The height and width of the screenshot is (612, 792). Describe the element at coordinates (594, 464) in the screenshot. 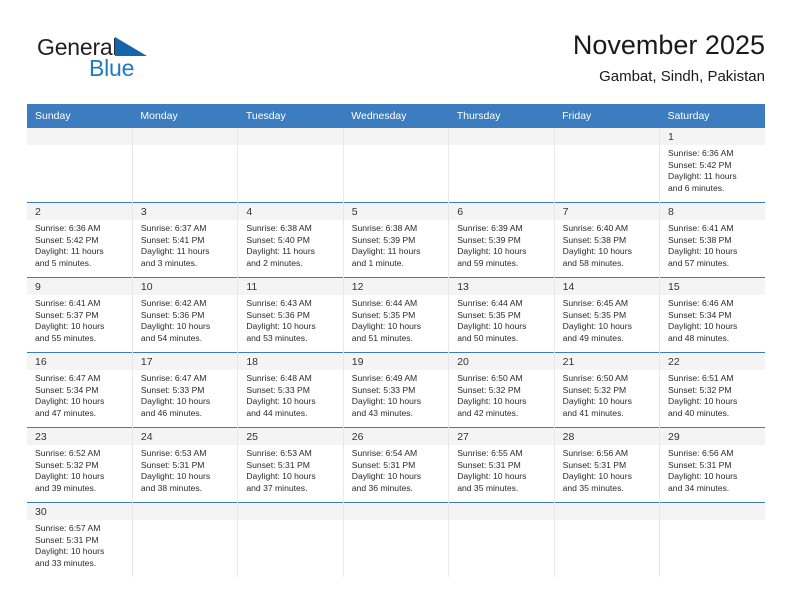

I see `sunset-text: Sunset: 5:31 PM` at that location.